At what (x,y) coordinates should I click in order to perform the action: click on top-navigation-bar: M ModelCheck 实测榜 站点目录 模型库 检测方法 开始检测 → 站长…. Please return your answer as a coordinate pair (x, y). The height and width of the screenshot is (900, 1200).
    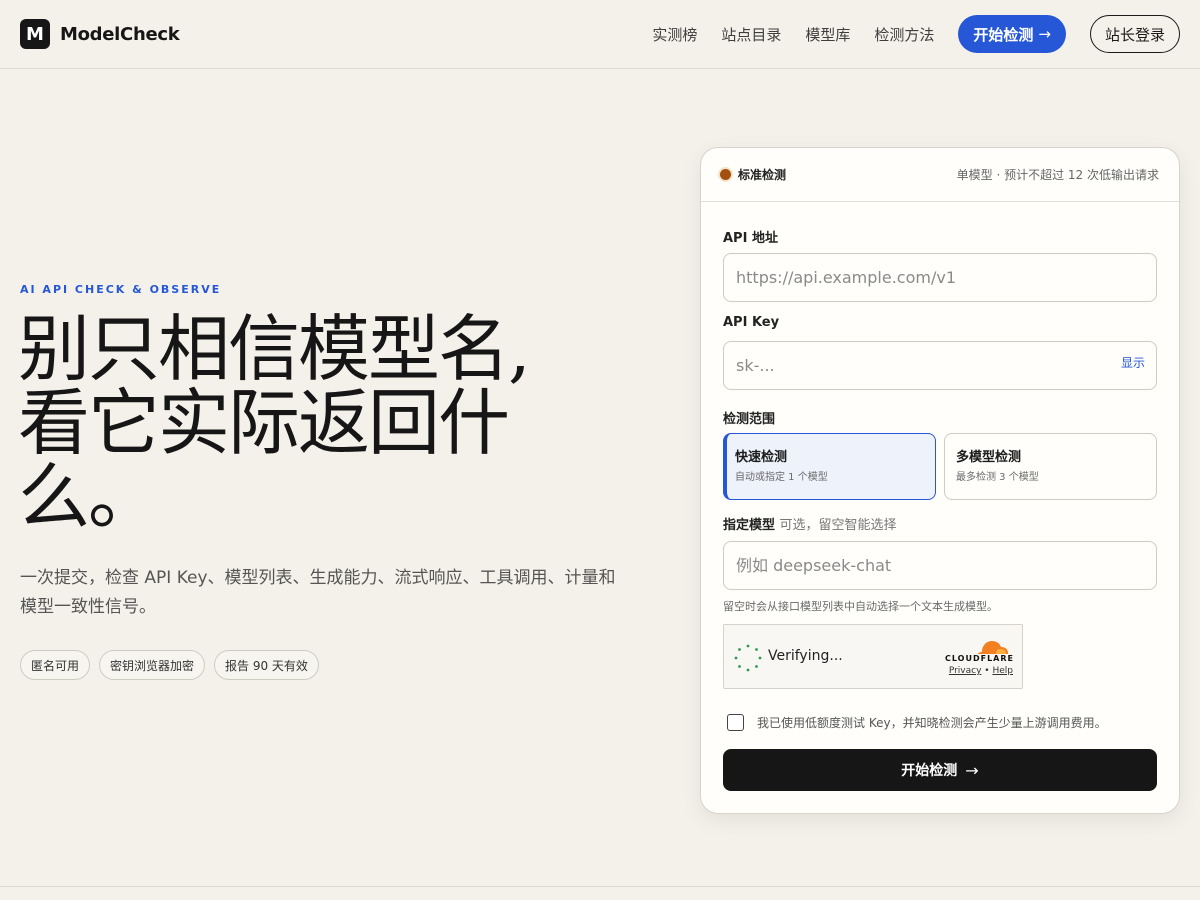
    Looking at the image, I should click on (600, 34).